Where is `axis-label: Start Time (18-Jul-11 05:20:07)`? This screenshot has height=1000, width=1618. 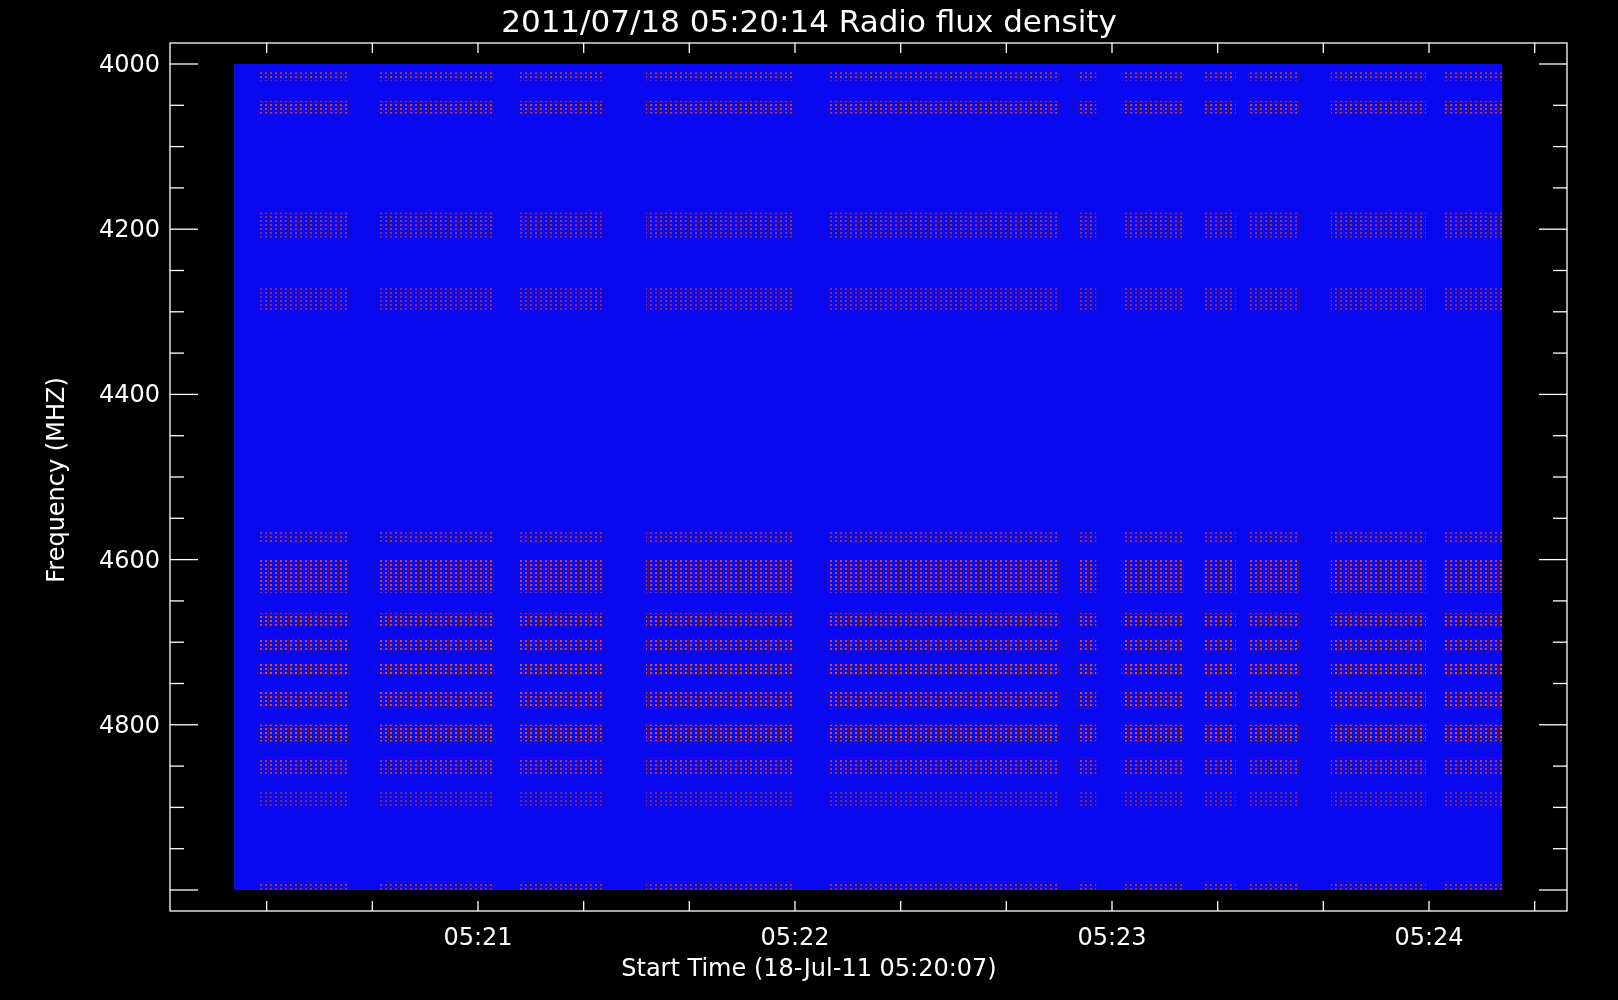 axis-label: Start Time (18-Jul-11 05:20:07) is located at coordinates (809, 968).